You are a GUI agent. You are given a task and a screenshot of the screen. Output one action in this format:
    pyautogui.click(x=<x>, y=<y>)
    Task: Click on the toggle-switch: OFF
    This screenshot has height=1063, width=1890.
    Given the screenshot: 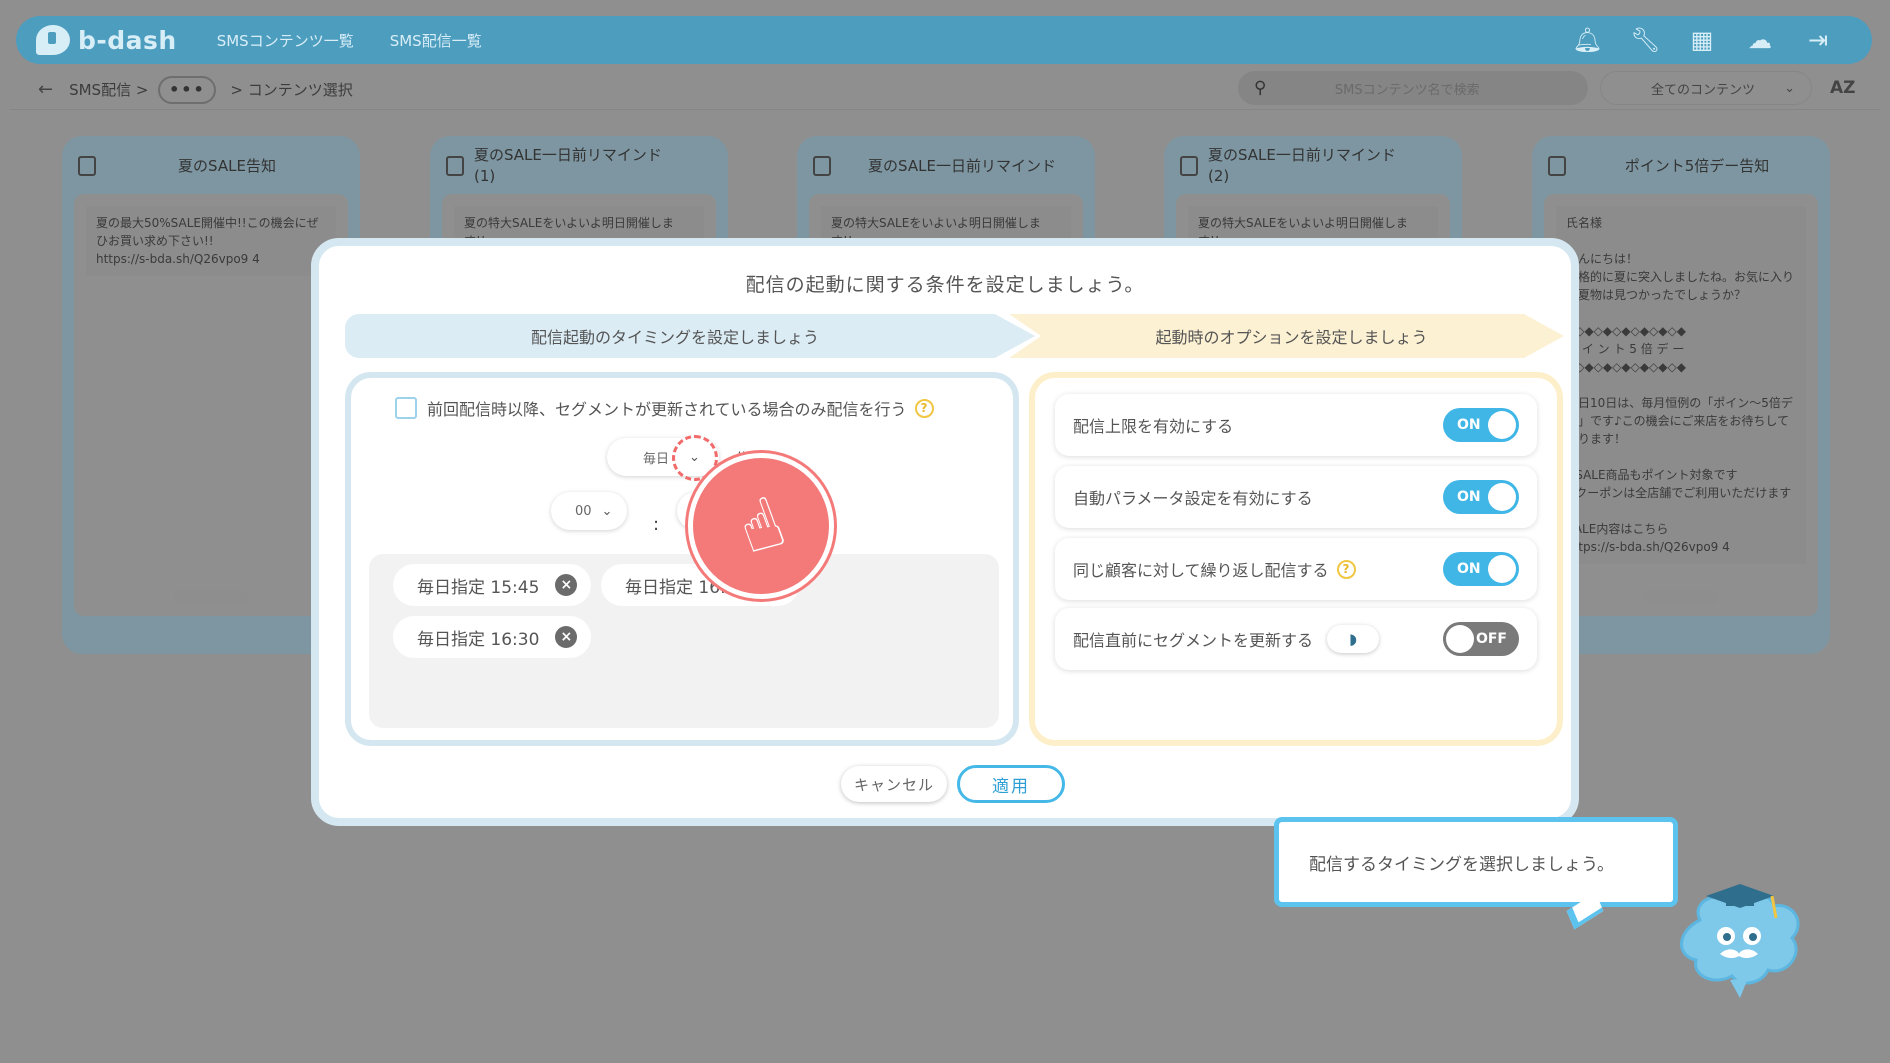 What is the action you would take?
    pyautogui.click(x=1481, y=639)
    